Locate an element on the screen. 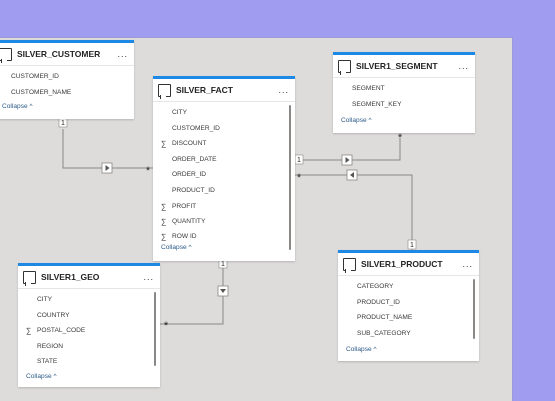 This screenshot has width=555, height=401. field-name: ORDER_DATE is located at coordinates (194, 159).